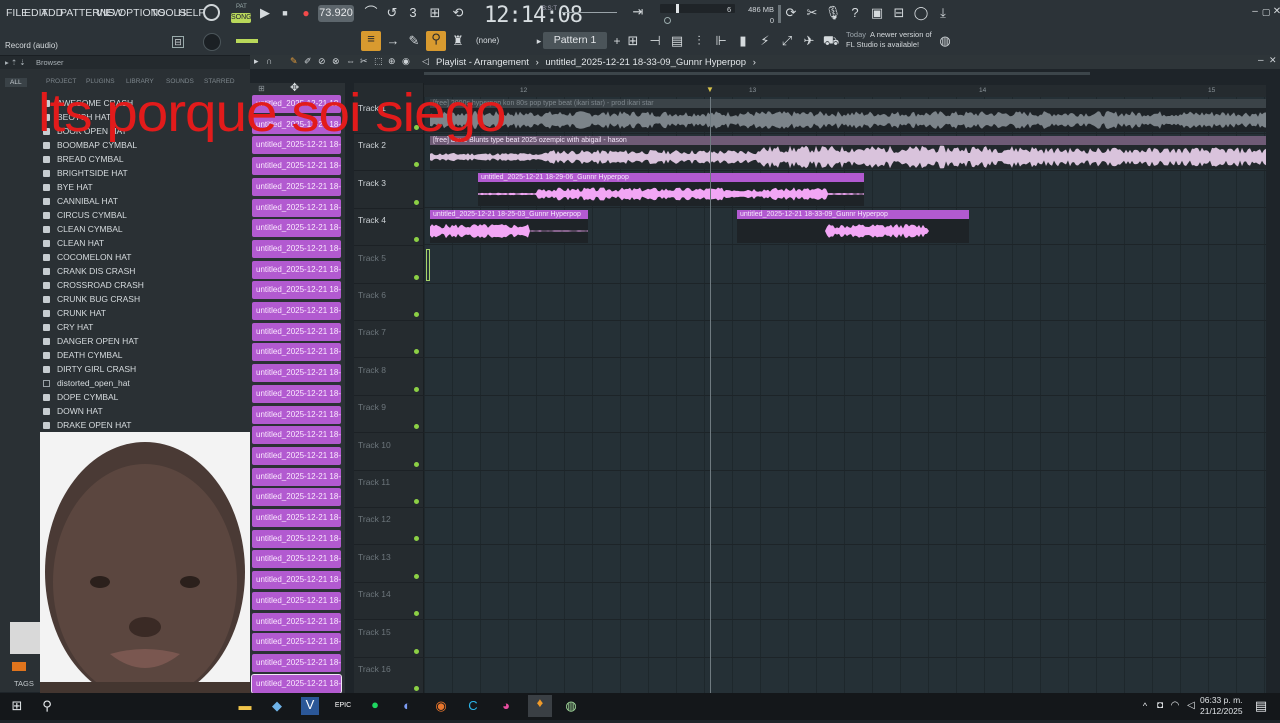  Describe the element at coordinates (667, 20) in the screenshot. I see `pitch-knob` at that location.